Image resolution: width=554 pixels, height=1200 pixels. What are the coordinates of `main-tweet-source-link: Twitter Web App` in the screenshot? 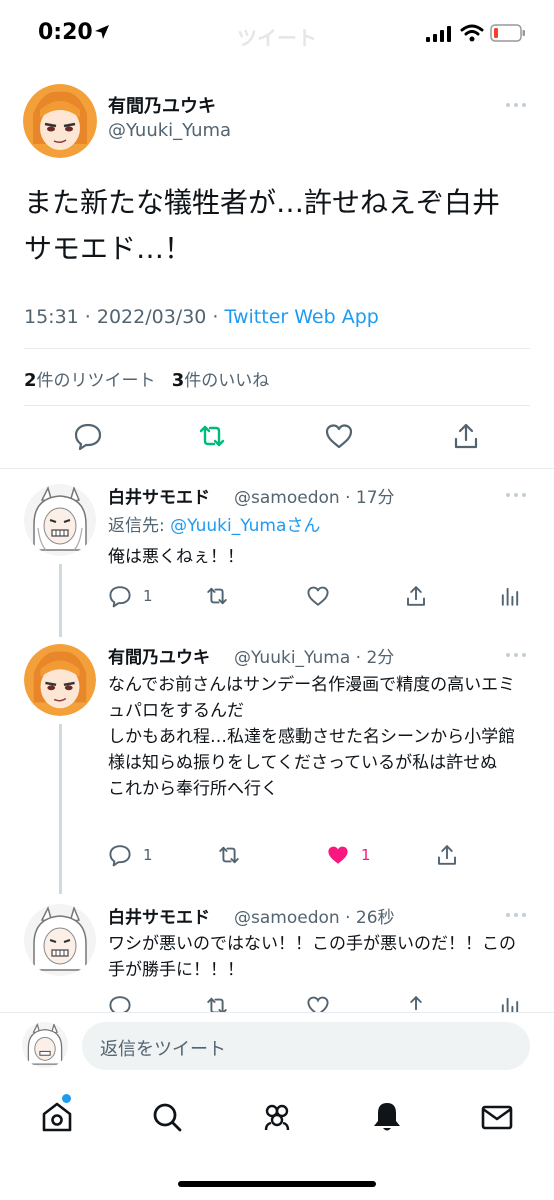 It's located at (302, 317).